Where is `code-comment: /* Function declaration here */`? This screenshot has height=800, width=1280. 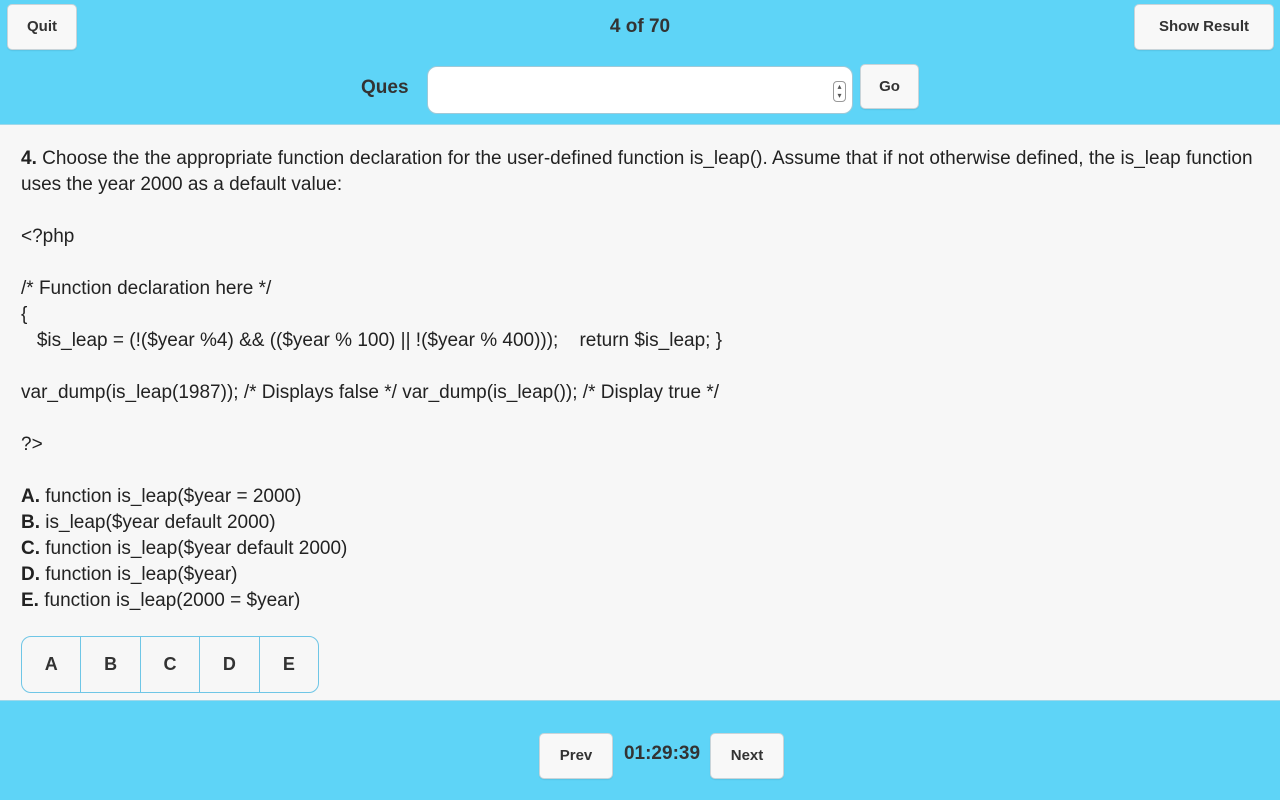 code-comment: /* Function declaration here */ is located at coordinates (146, 288).